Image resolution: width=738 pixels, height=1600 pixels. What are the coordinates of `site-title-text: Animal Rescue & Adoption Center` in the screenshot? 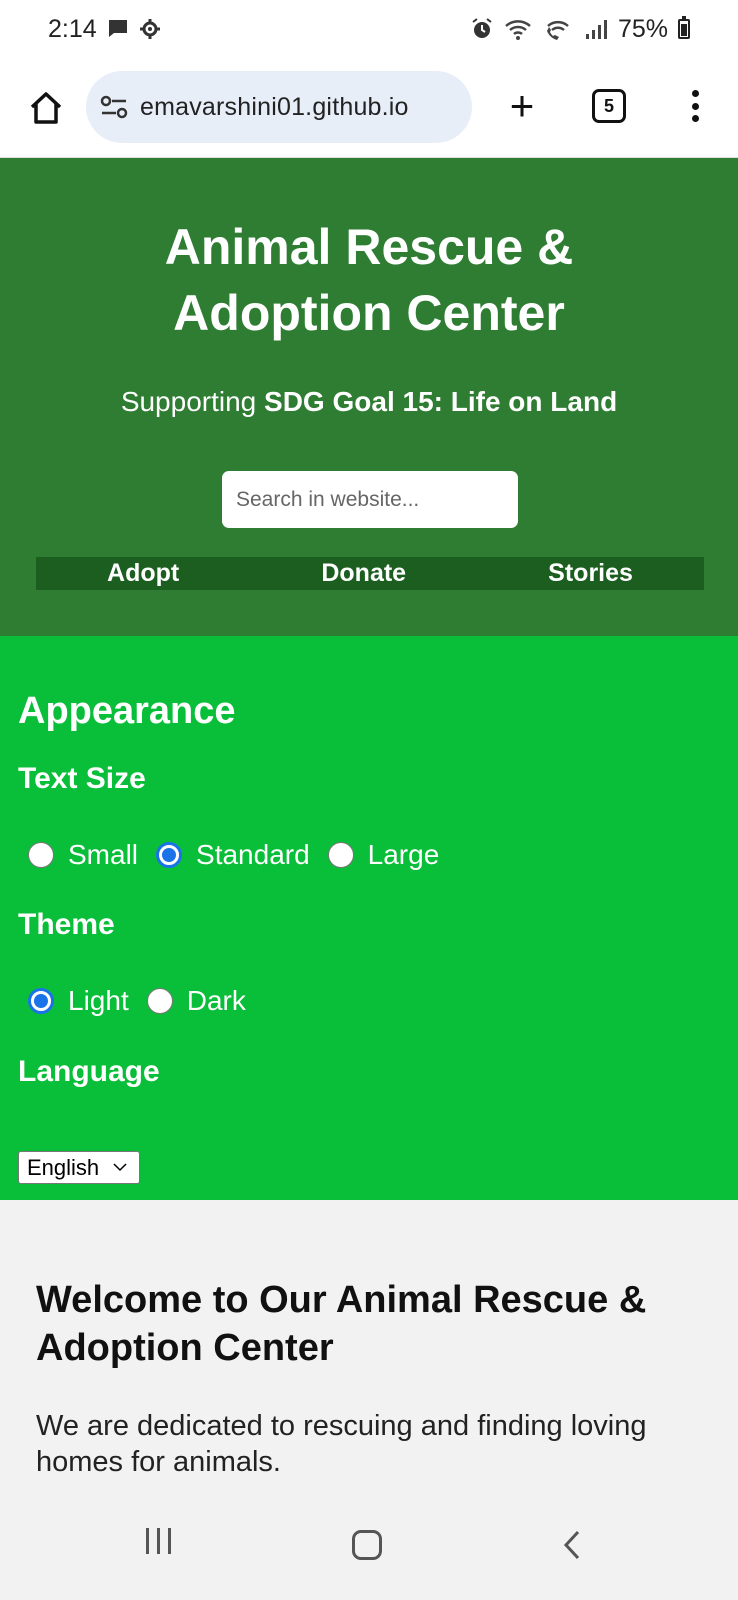 It's located at (369, 280).